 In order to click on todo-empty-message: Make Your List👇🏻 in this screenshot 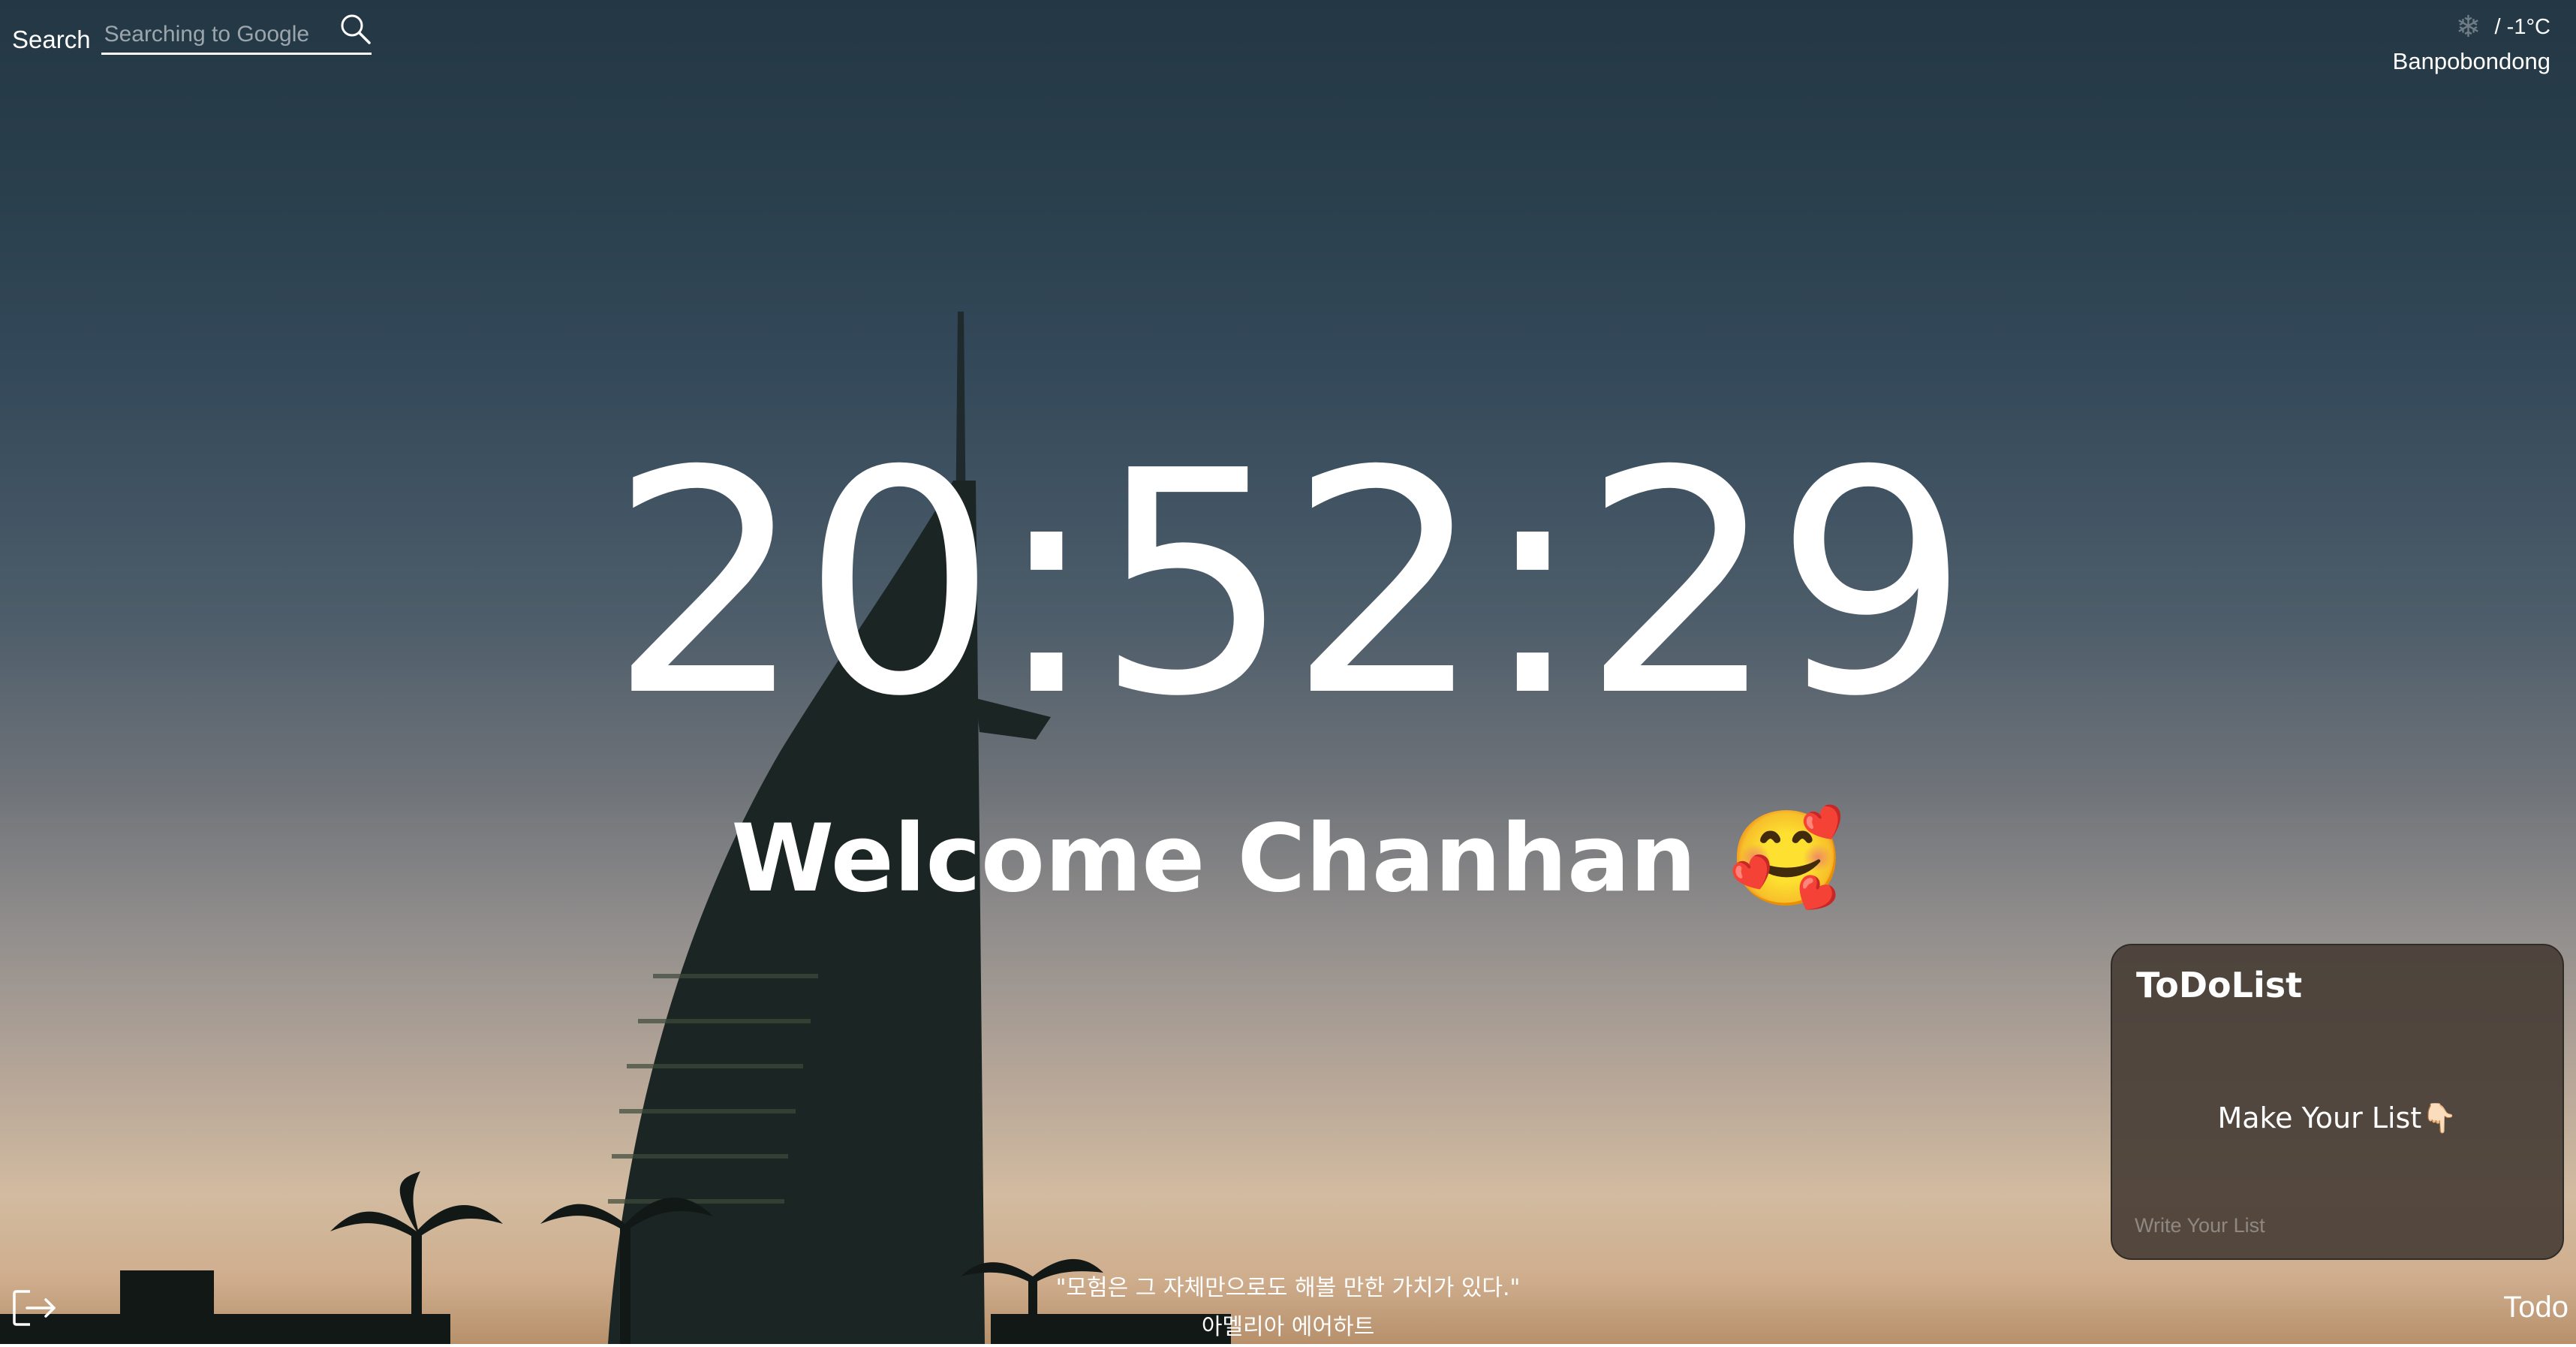, I will do `click(2337, 1118)`.